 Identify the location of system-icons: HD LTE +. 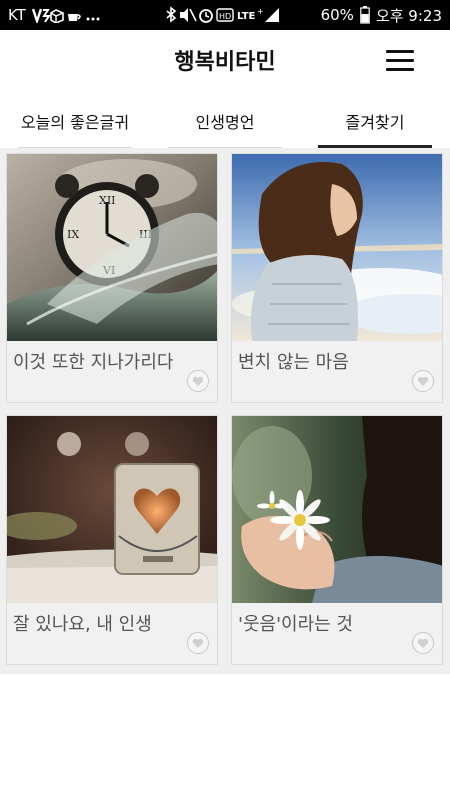
(240, 15).